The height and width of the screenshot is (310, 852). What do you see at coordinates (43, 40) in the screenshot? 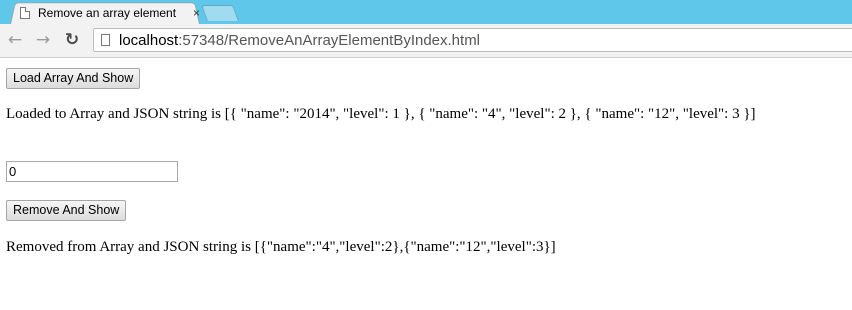
I see `forward-arrow-icon: →` at bounding box center [43, 40].